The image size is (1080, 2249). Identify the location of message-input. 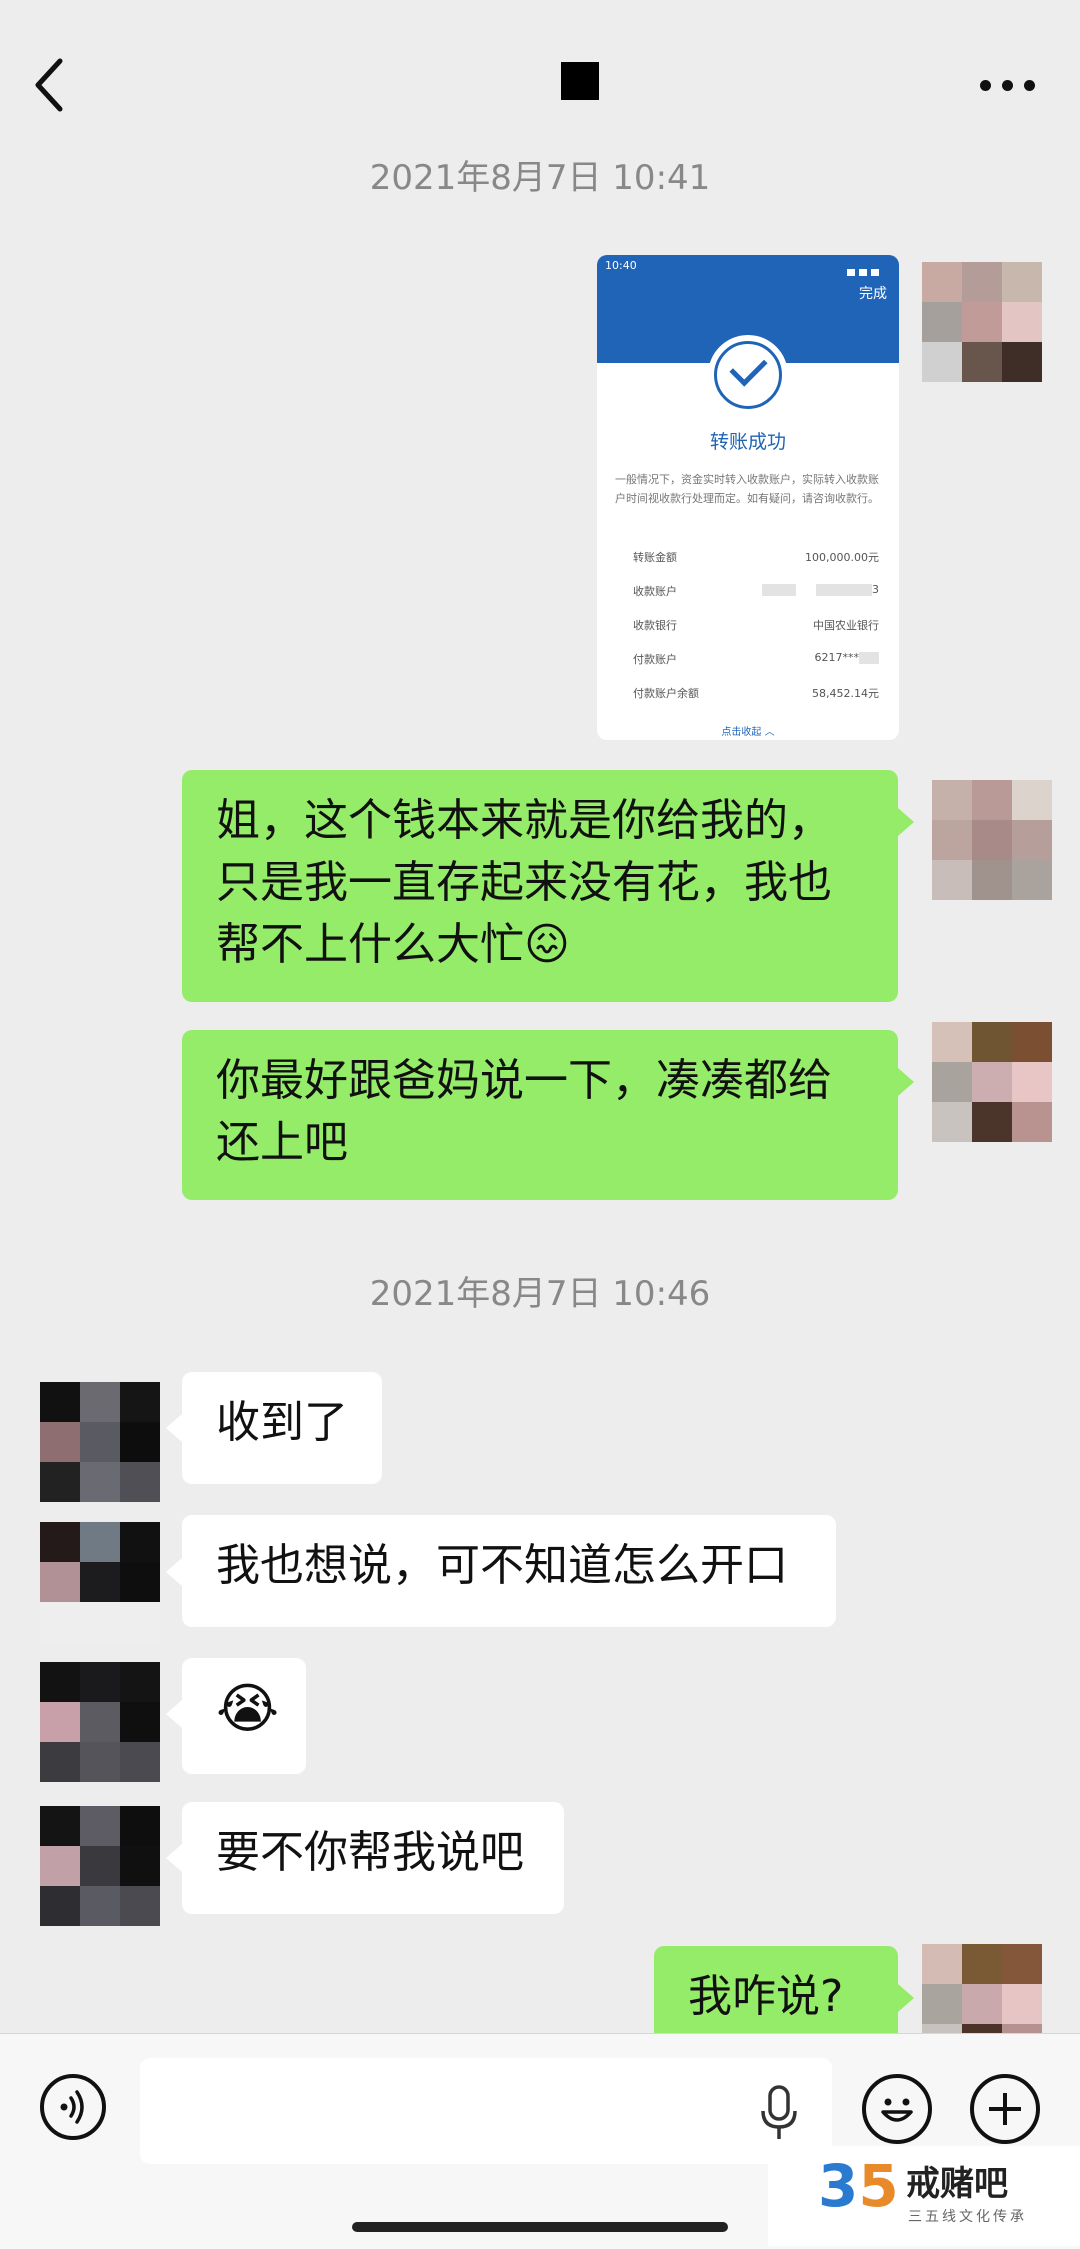
(486, 2111).